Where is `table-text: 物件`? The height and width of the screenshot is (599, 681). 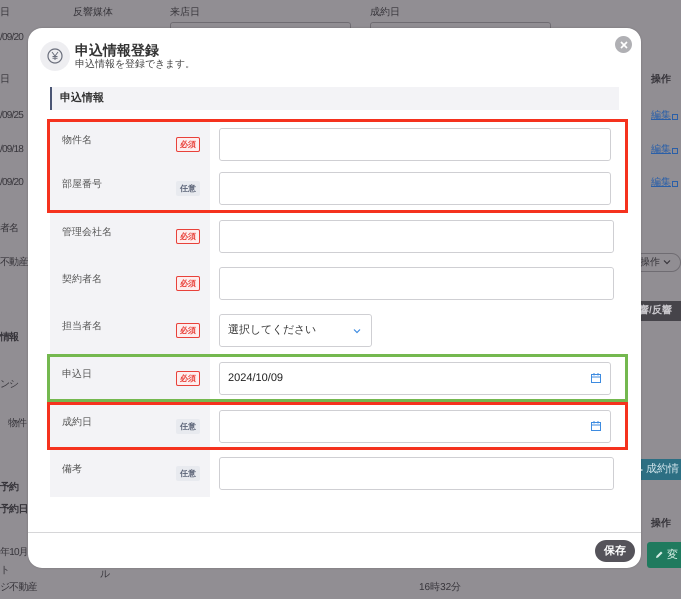
table-text: 物件 is located at coordinates (17, 424).